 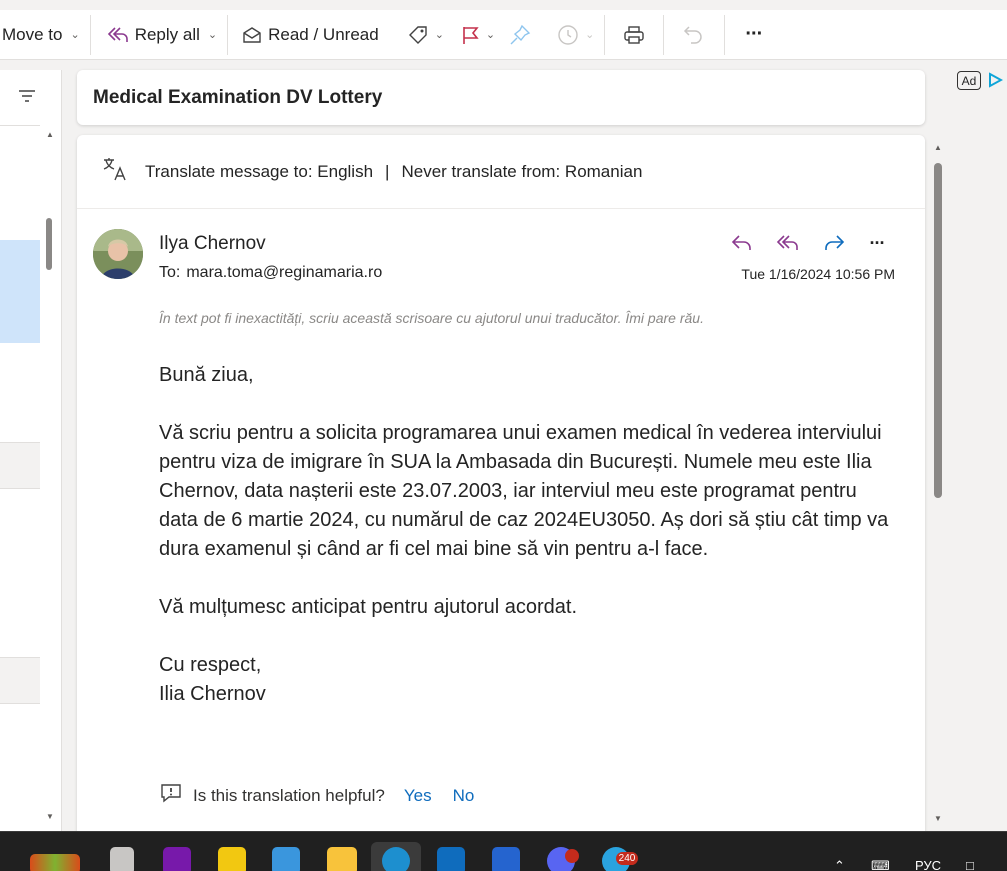 What do you see at coordinates (568, 35) in the screenshot?
I see `clock-icon` at bounding box center [568, 35].